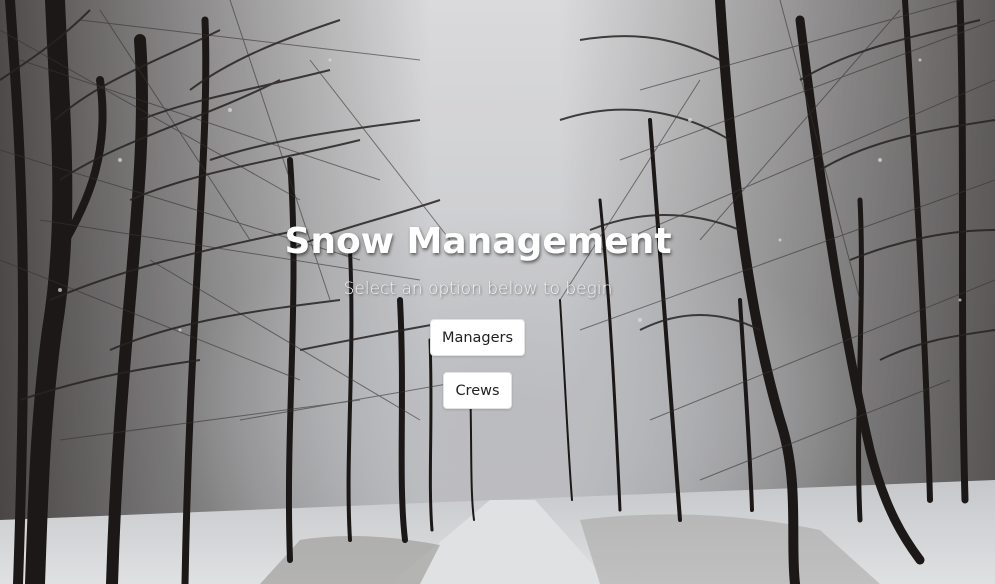 The image size is (995, 584). Describe the element at coordinates (478, 241) in the screenshot. I see `page-title: Snow Management` at that location.